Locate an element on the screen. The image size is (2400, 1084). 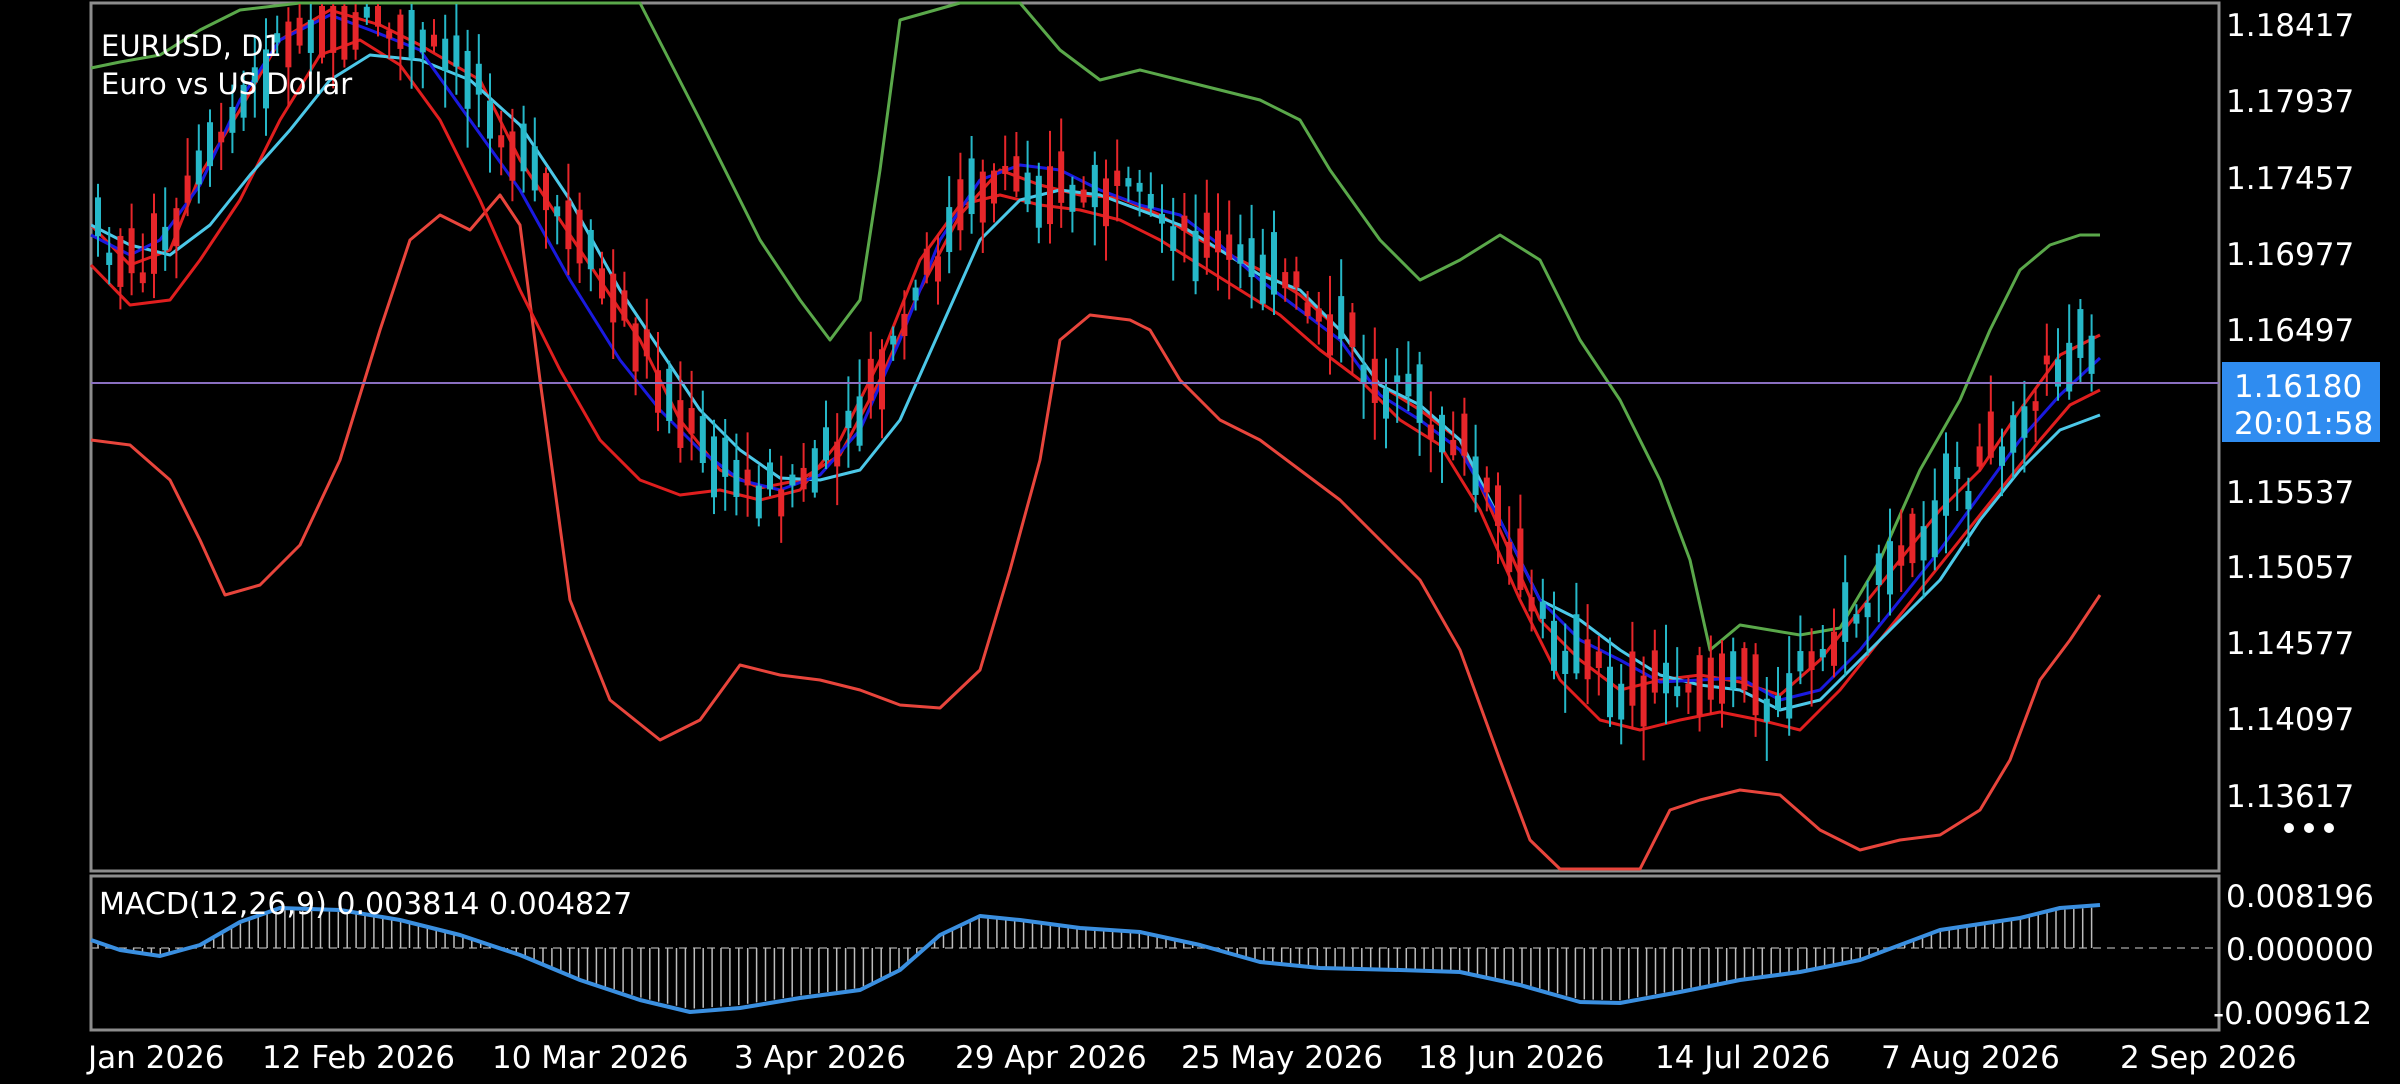
price-axis-label: 1.13617 is located at coordinates (2290, 797).